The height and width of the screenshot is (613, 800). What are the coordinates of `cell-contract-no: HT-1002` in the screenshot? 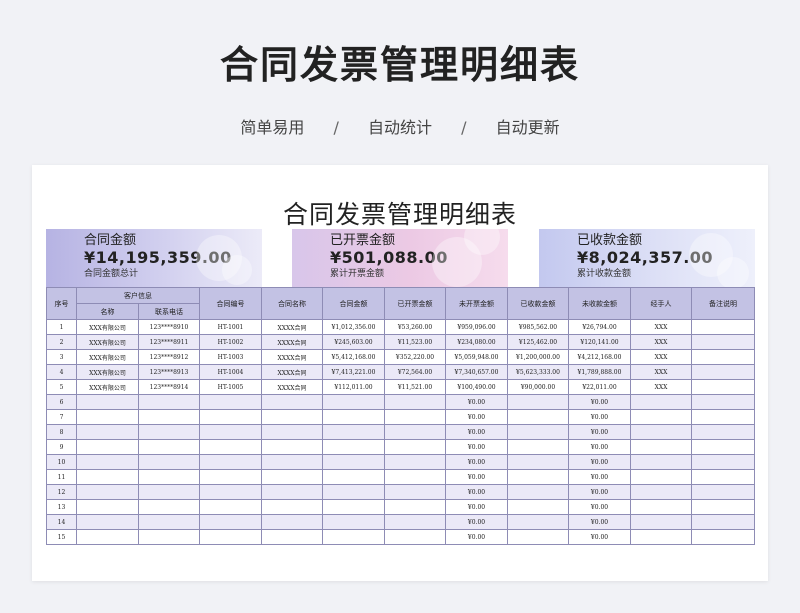 It's located at (230, 342).